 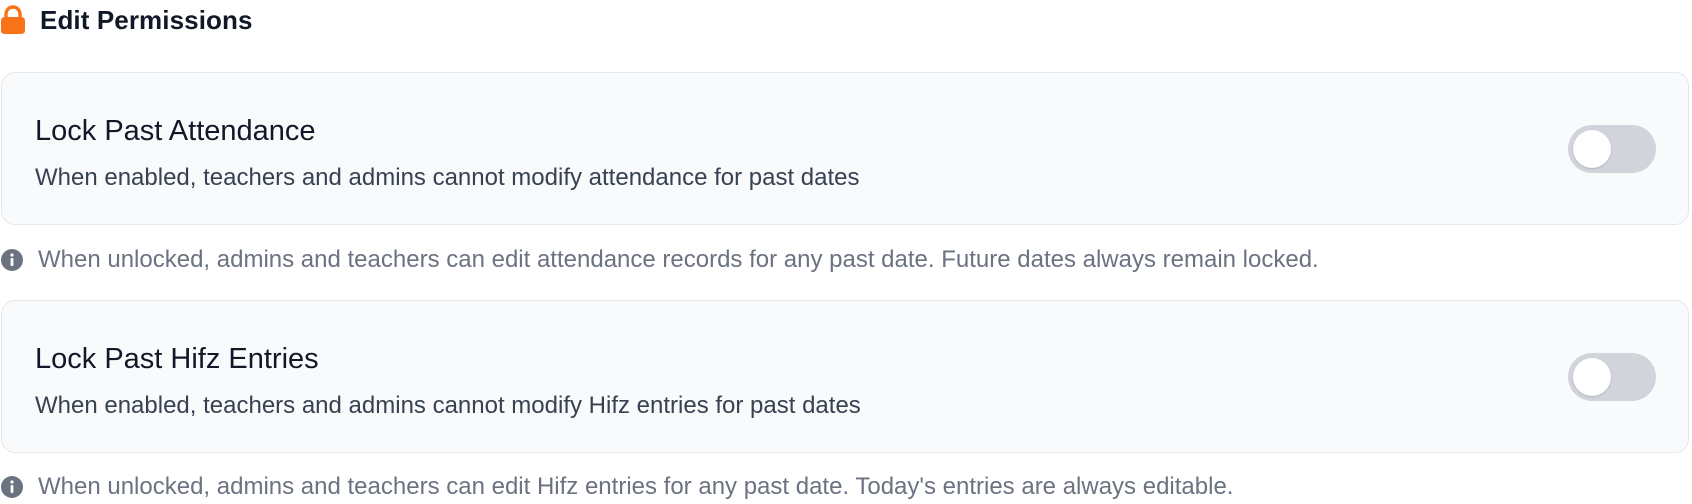 What do you see at coordinates (146, 19) in the screenshot?
I see `section-title: Edit Permissions` at bounding box center [146, 19].